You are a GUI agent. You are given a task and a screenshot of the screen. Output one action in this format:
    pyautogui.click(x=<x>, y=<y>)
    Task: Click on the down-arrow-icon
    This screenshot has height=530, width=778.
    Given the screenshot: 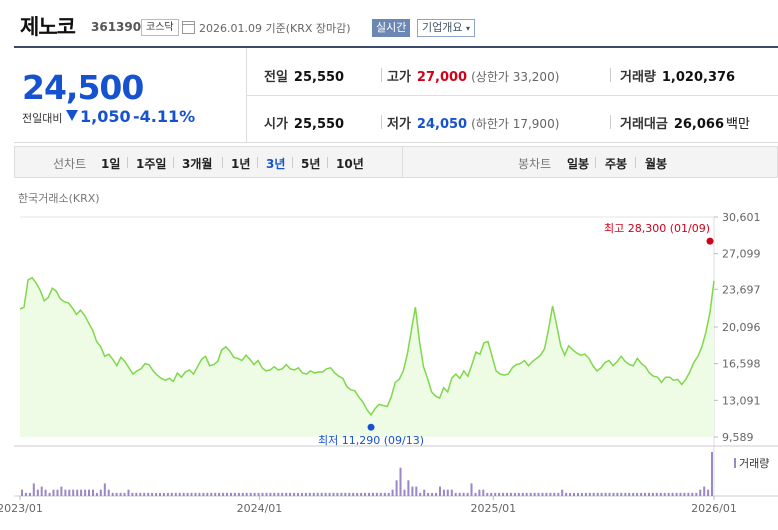 What is the action you would take?
    pyautogui.click(x=72, y=115)
    